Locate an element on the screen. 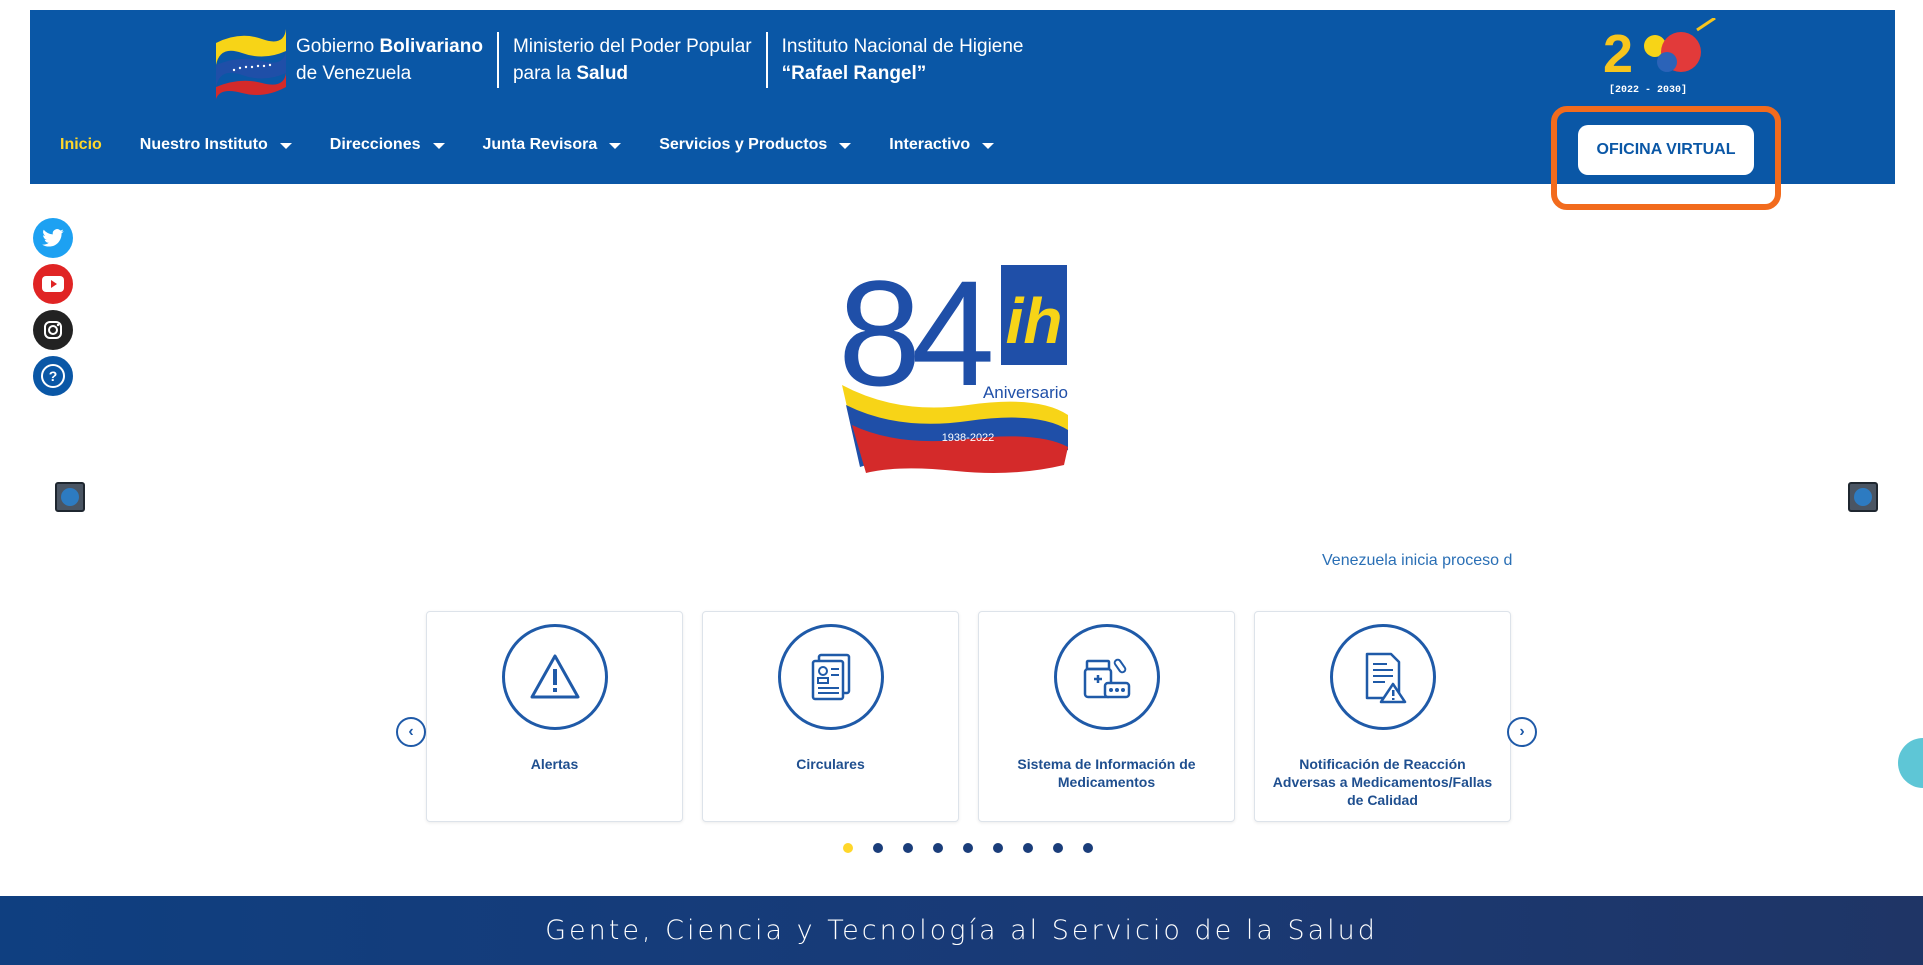 The height and width of the screenshot is (965, 1923). arrow-right-icon is located at coordinates (1863, 497).